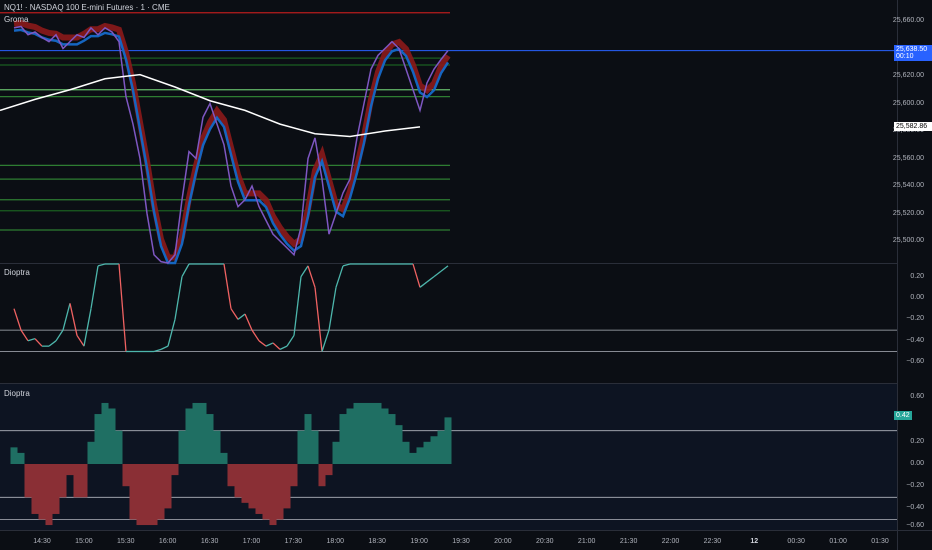 The width and height of the screenshot is (932, 550). Describe the element at coordinates (335, 541) in the screenshot. I see `time-tick-label: 18:00` at that location.